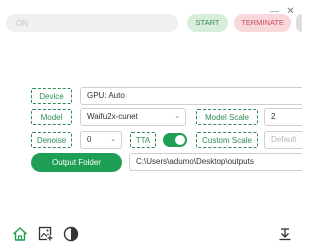 Image resolution: width=320 pixels, height=250 pixels. I want to click on denoise-value: 0, so click(89, 139).